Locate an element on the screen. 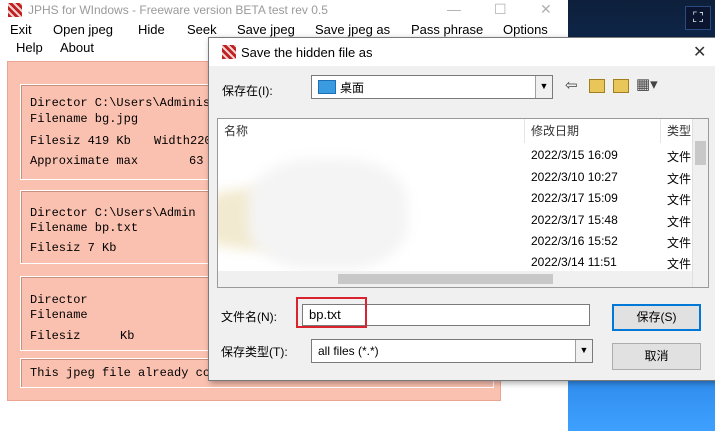  jpeg-directory: Director C:\Users\Administ is located at coordinates (124, 103).